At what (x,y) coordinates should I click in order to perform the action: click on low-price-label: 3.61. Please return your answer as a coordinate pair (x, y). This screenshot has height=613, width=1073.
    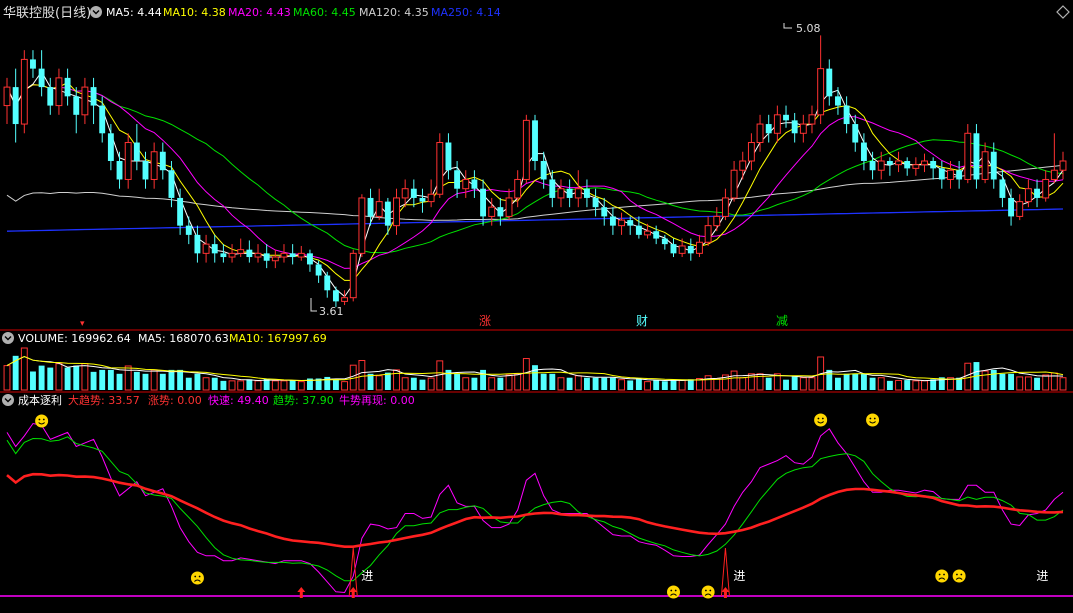
    Looking at the image, I should click on (331, 311).